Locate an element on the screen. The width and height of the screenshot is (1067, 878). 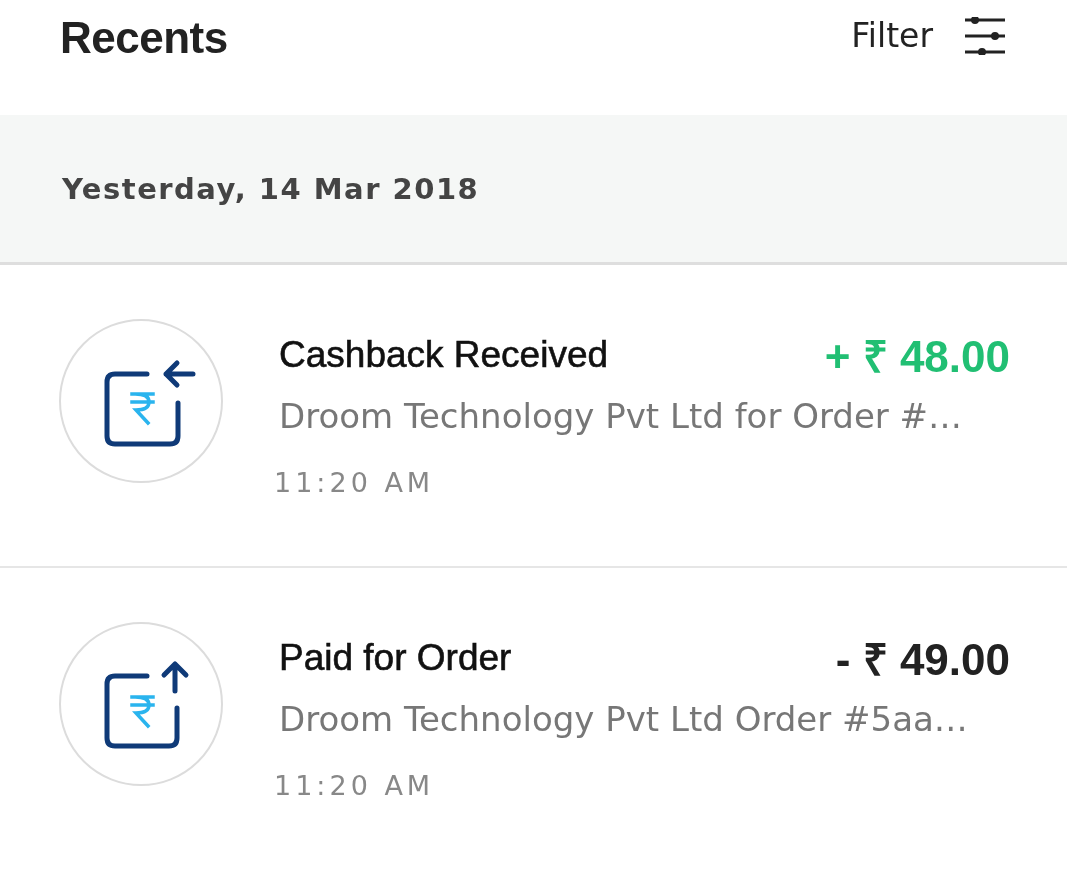
transaction-amount: + ₹ 48.00 is located at coordinates (917, 357).